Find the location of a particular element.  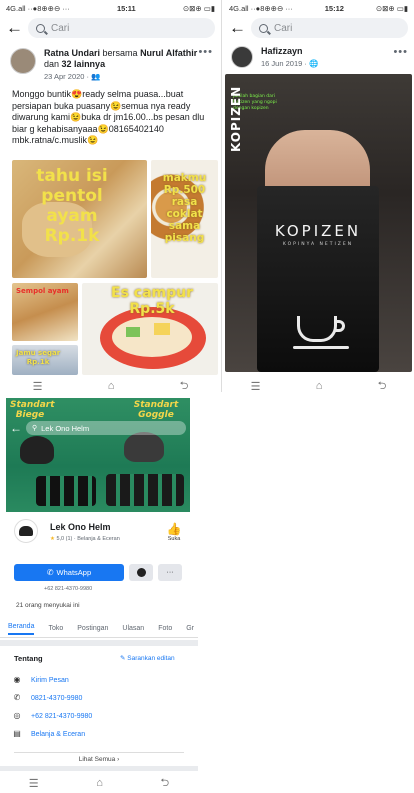

brand-tagline: KOPINYA NETIZEN is located at coordinates (318, 244).